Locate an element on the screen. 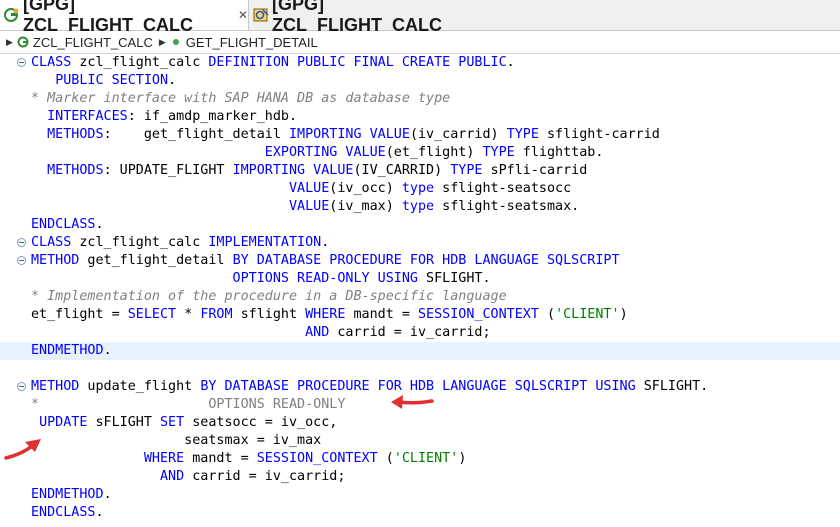  code-token: PUBLIC SECTION is located at coordinates (112, 80).